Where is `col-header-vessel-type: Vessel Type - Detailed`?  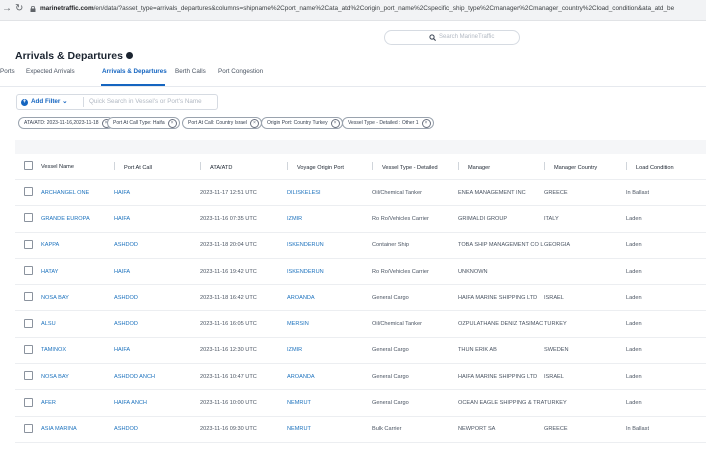
col-header-vessel-type: Vessel Type - Detailed is located at coordinates (415, 167).